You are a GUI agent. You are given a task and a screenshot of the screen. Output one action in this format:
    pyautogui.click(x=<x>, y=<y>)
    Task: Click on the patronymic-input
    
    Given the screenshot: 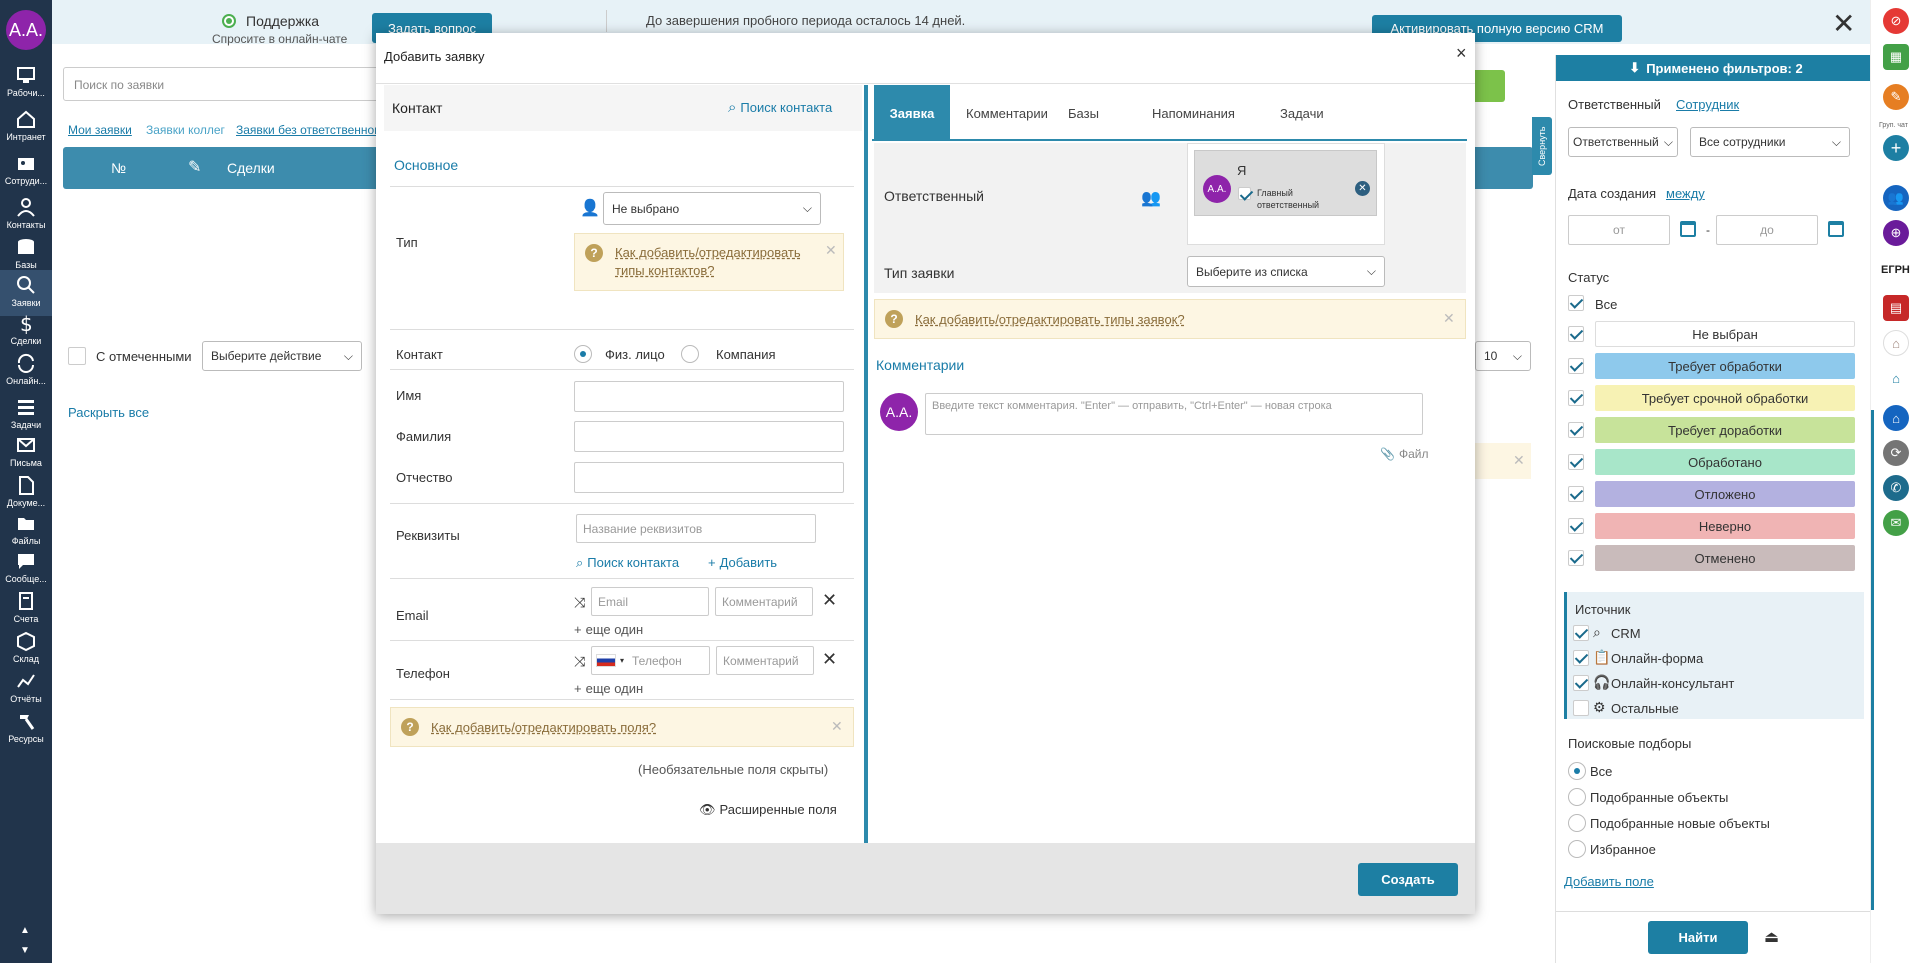 What is the action you would take?
    pyautogui.click(x=709, y=477)
    